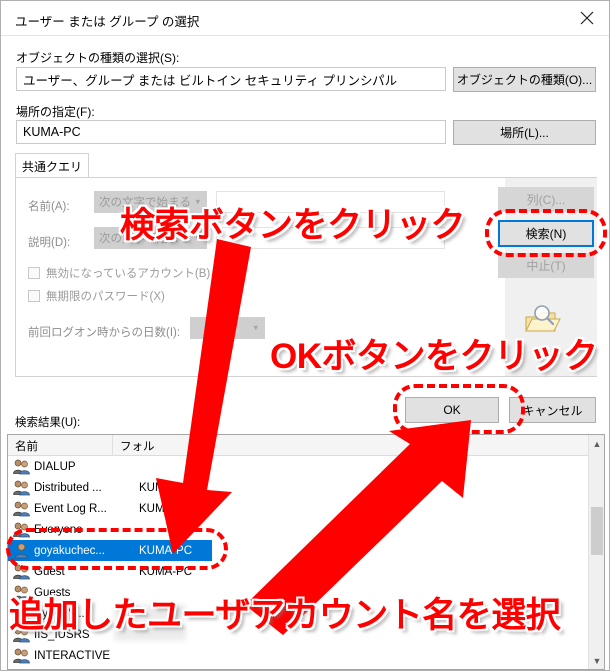 The image size is (610, 671). What do you see at coordinates (197, 237) in the screenshot?
I see `chevron-down-icon-2: ▾` at bounding box center [197, 237].